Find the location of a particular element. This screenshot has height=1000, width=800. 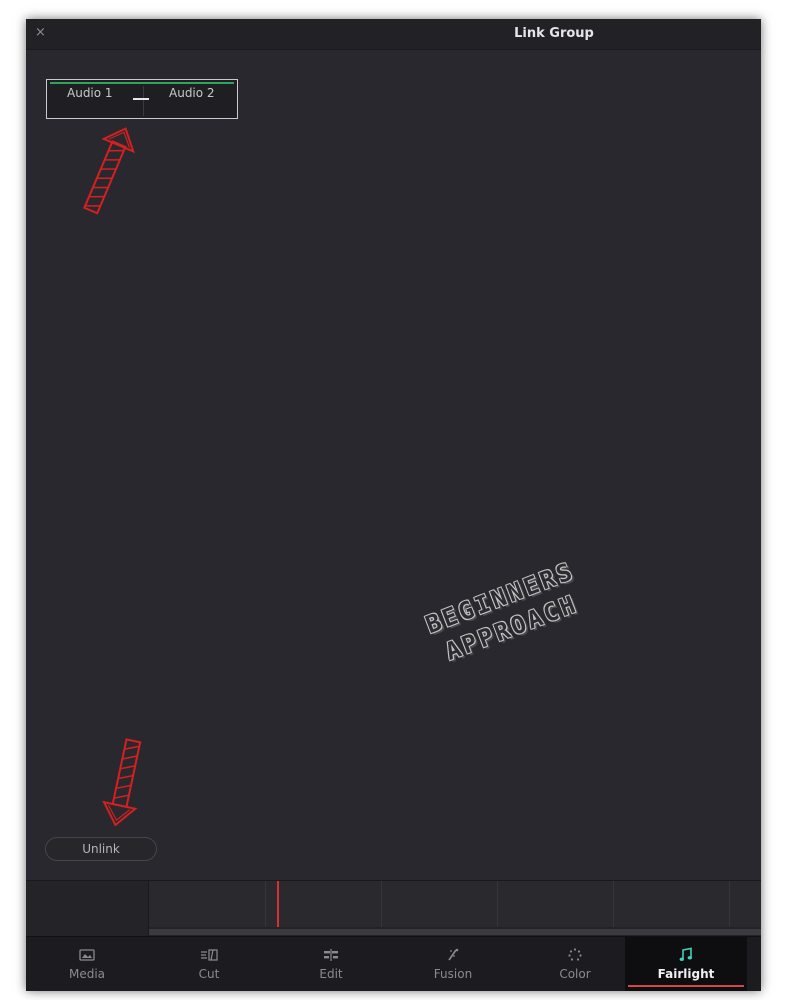

timeline-track is located at coordinates (455, 904).